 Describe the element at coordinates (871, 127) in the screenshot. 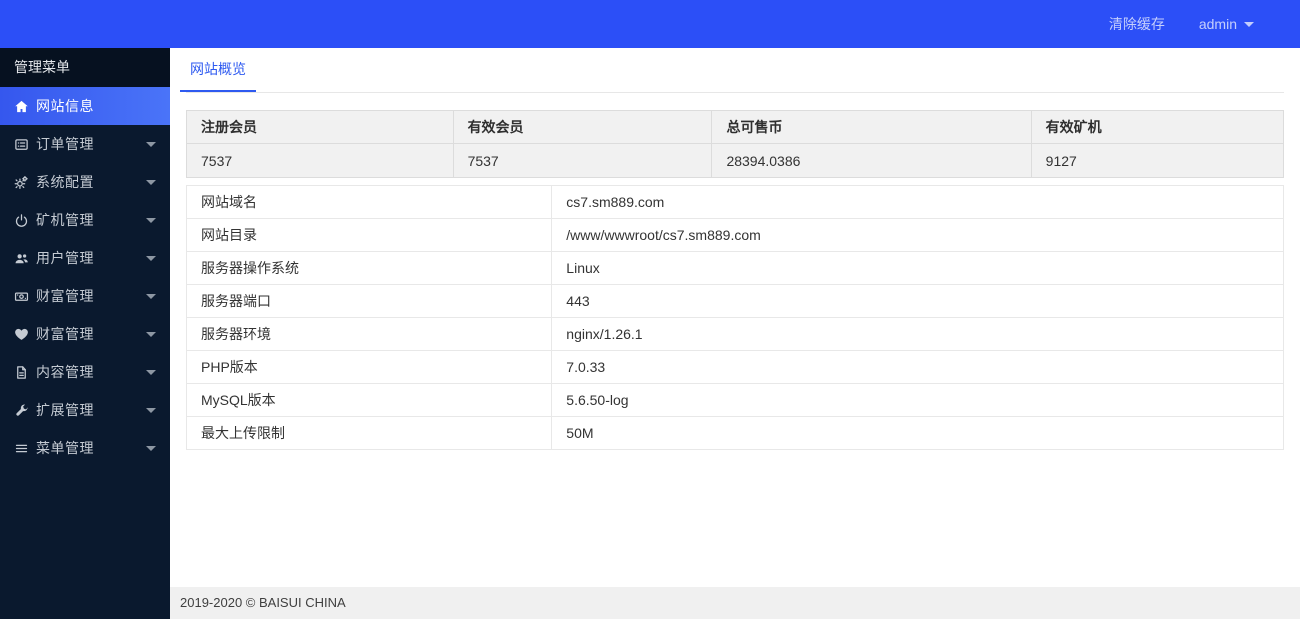

I see `stats-header-cell: 总可售币` at that location.